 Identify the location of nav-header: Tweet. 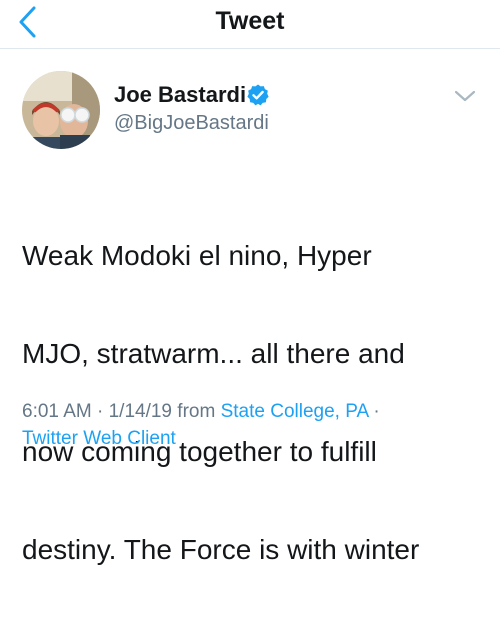
(250, 24).